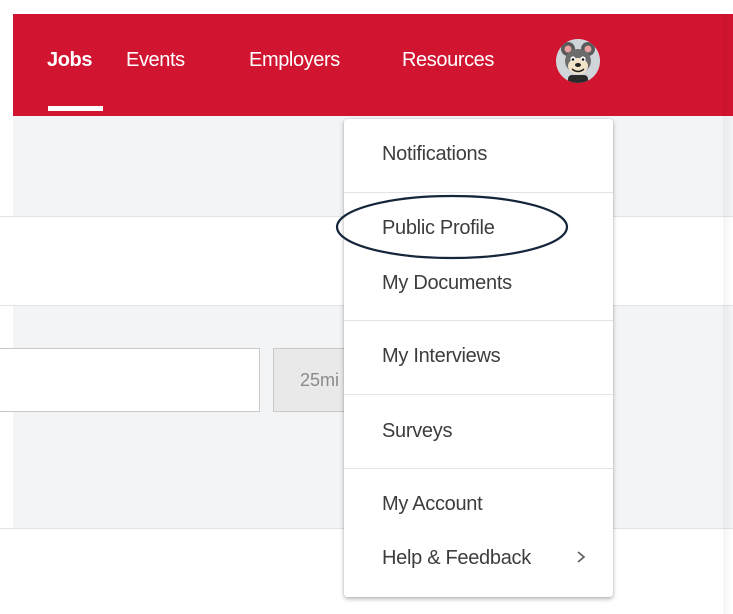  What do you see at coordinates (456, 558) in the screenshot?
I see `menu-item-help-feedback: Help & Feedback` at bounding box center [456, 558].